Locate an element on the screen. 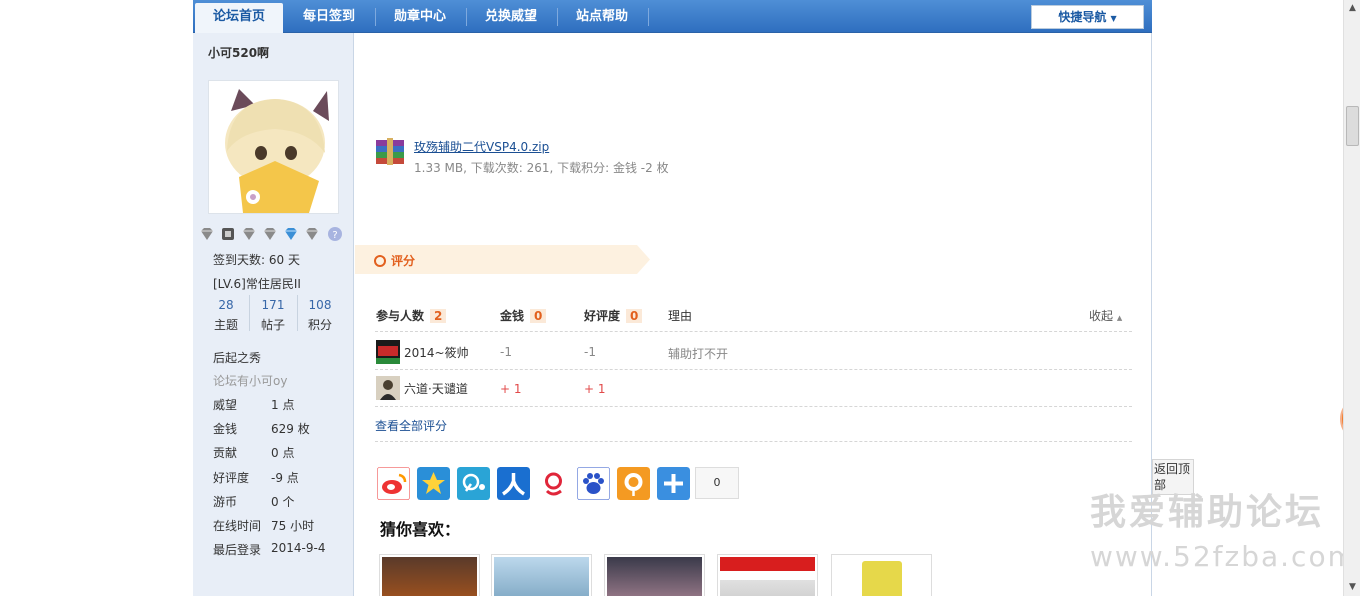 The width and height of the screenshot is (1360, 596). reputation-label: 好评度 is located at coordinates (602, 316).